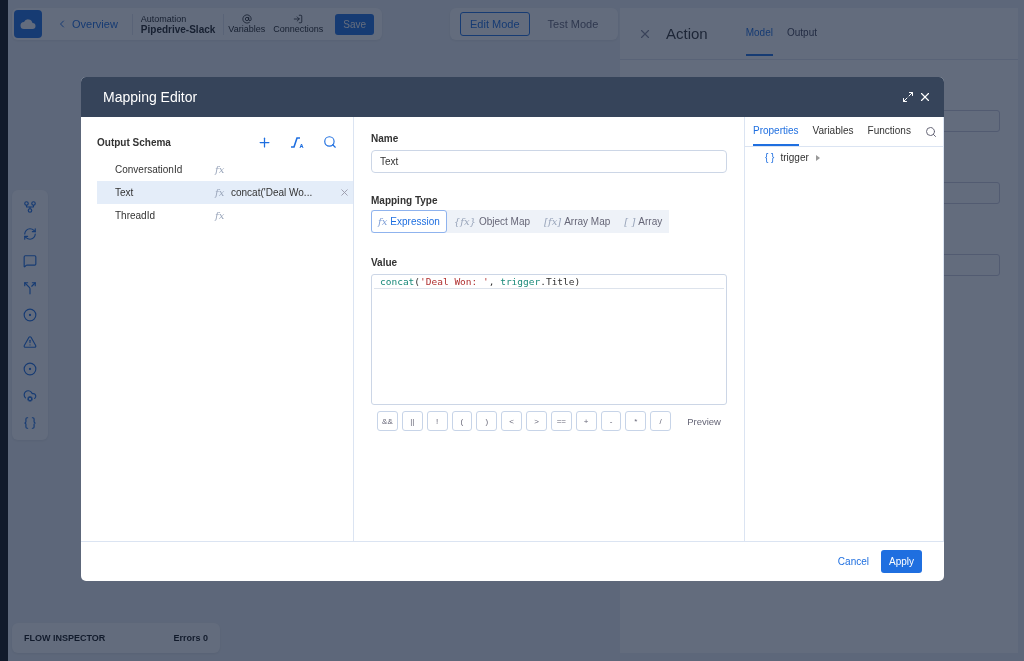 This screenshot has width=1024, height=661. What do you see at coordinates (549, 339) in the screenshot?
I see `code-editor: concat('Deal Won: ', trigger.Title)` at bounding box center [549, 339].